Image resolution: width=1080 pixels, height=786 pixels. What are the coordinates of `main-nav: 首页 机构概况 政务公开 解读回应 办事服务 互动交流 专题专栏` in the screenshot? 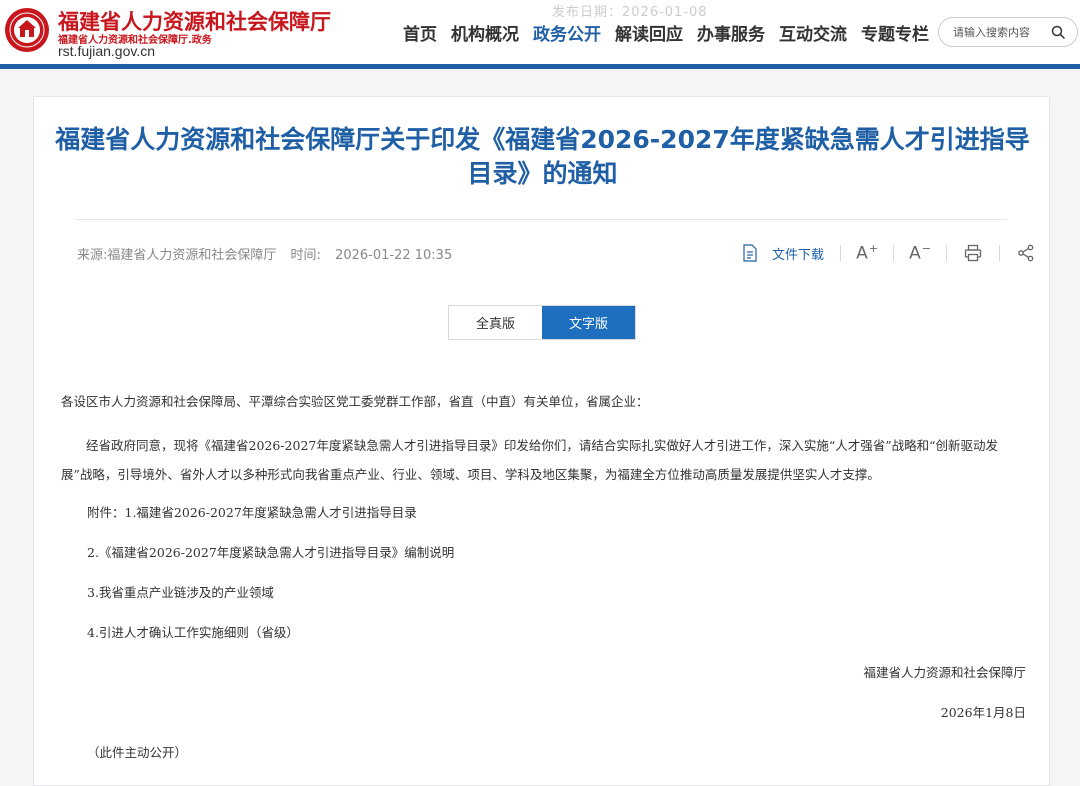 It's located at (673, 32).